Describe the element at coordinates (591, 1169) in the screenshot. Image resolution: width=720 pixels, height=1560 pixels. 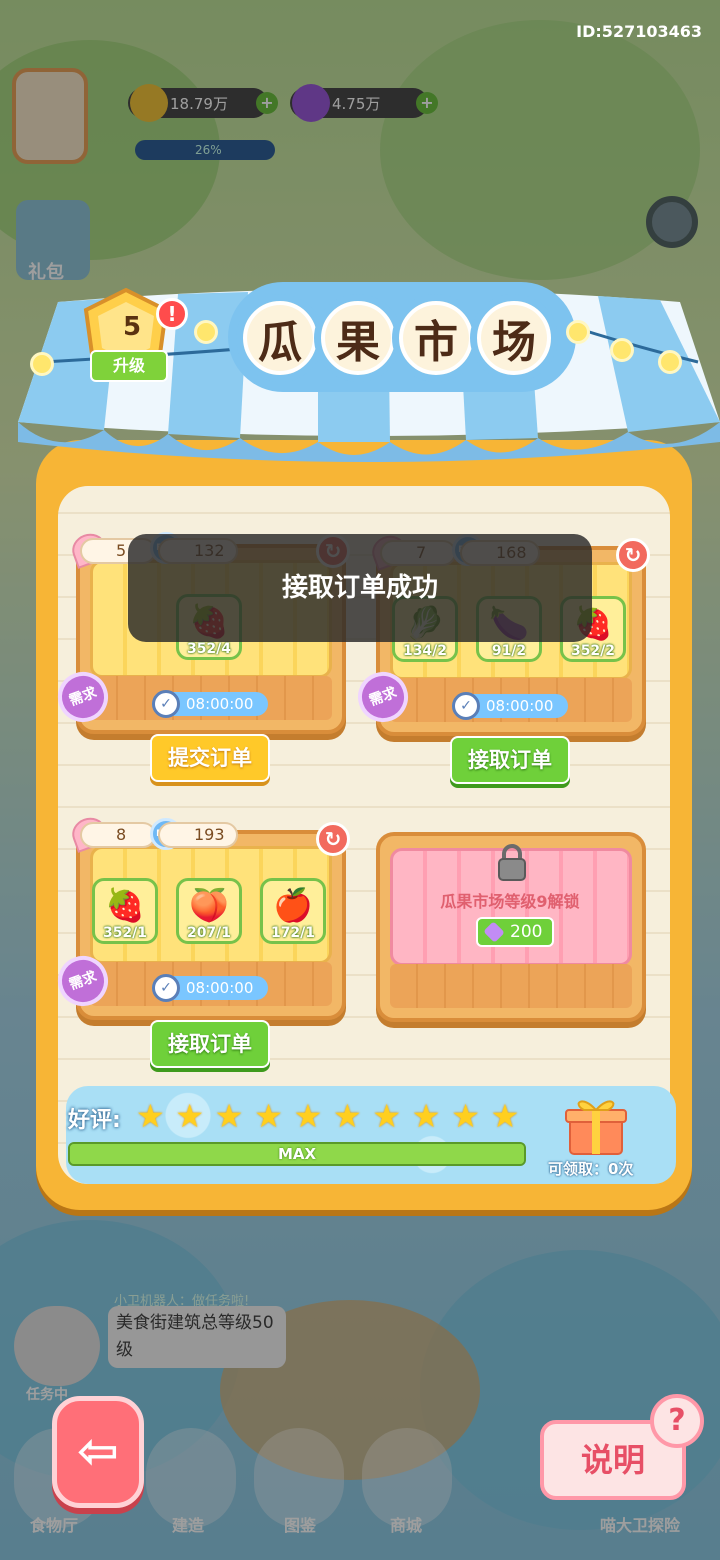
I see `claim-count: 可领取：0次` at that location.